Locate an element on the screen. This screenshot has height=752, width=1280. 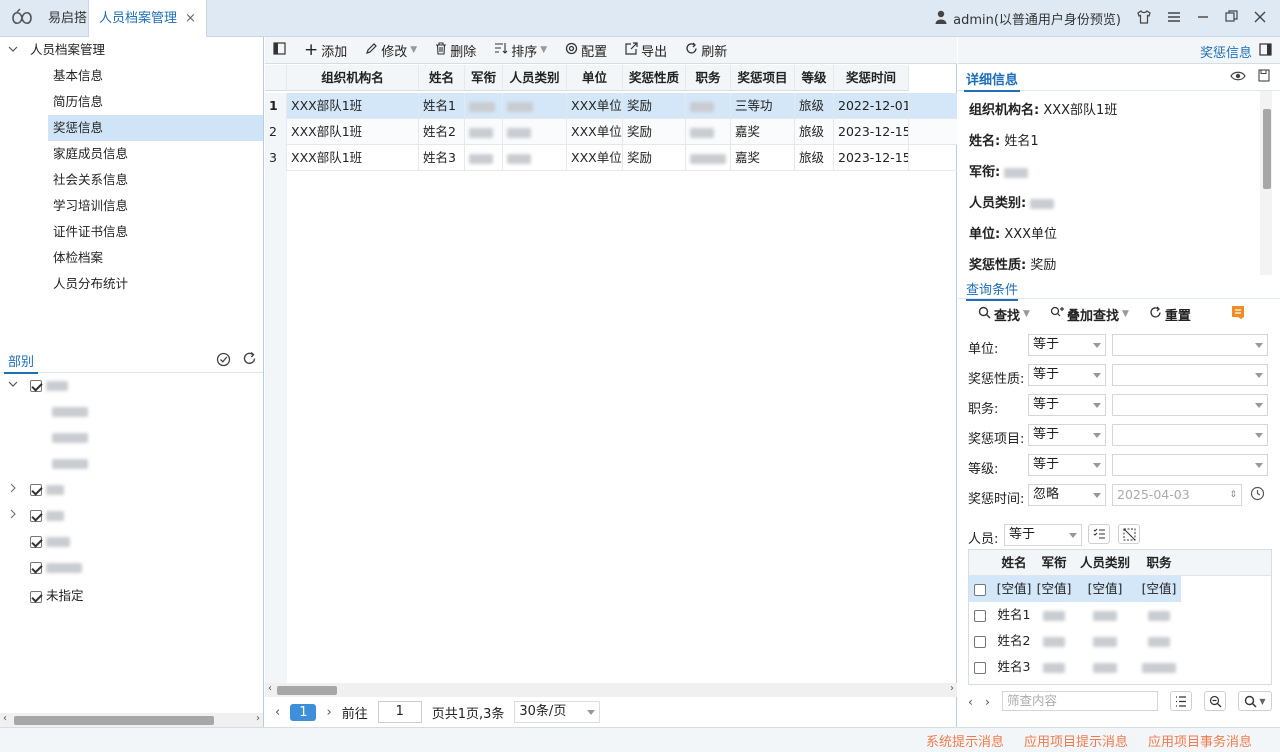
page-size-select: 30条/页 is located at coordinates (557, 712).